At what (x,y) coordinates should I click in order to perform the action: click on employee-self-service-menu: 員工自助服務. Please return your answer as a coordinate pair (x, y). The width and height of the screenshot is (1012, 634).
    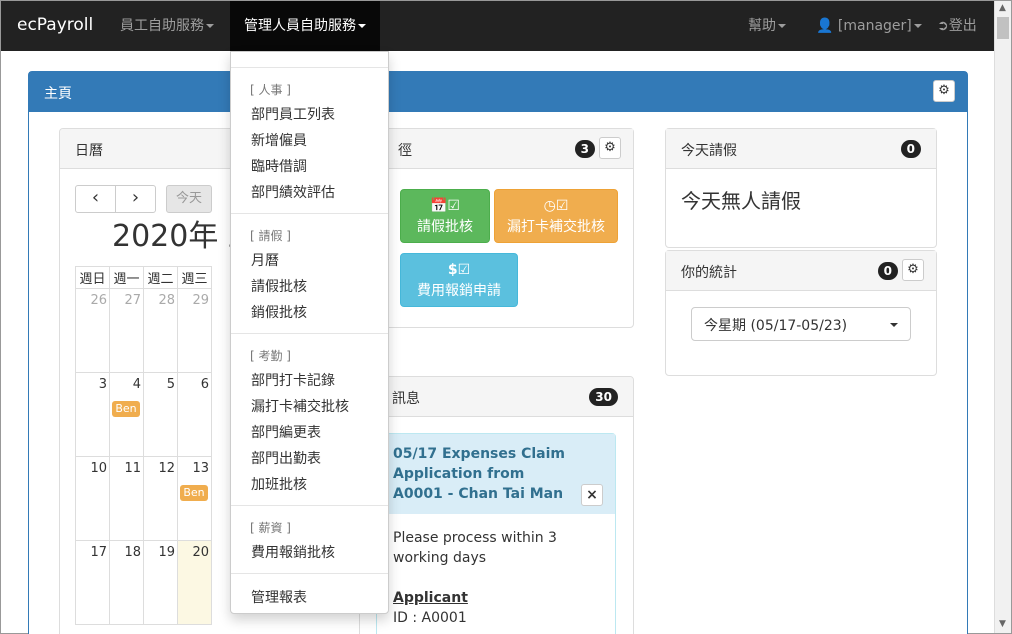
    Looking at the image, I should click on (167, 26).